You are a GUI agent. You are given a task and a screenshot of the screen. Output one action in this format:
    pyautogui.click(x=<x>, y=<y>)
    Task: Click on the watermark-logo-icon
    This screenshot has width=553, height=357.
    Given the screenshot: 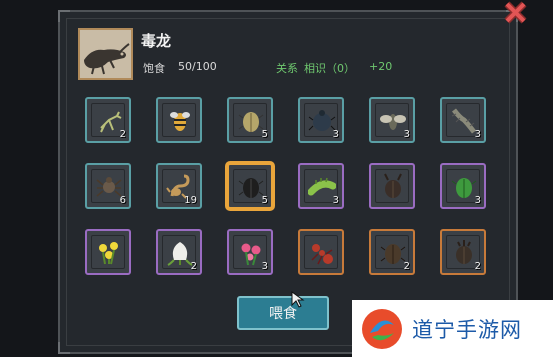 What is the action you would take?
    pyautogui.click(x=382, y=328)
    